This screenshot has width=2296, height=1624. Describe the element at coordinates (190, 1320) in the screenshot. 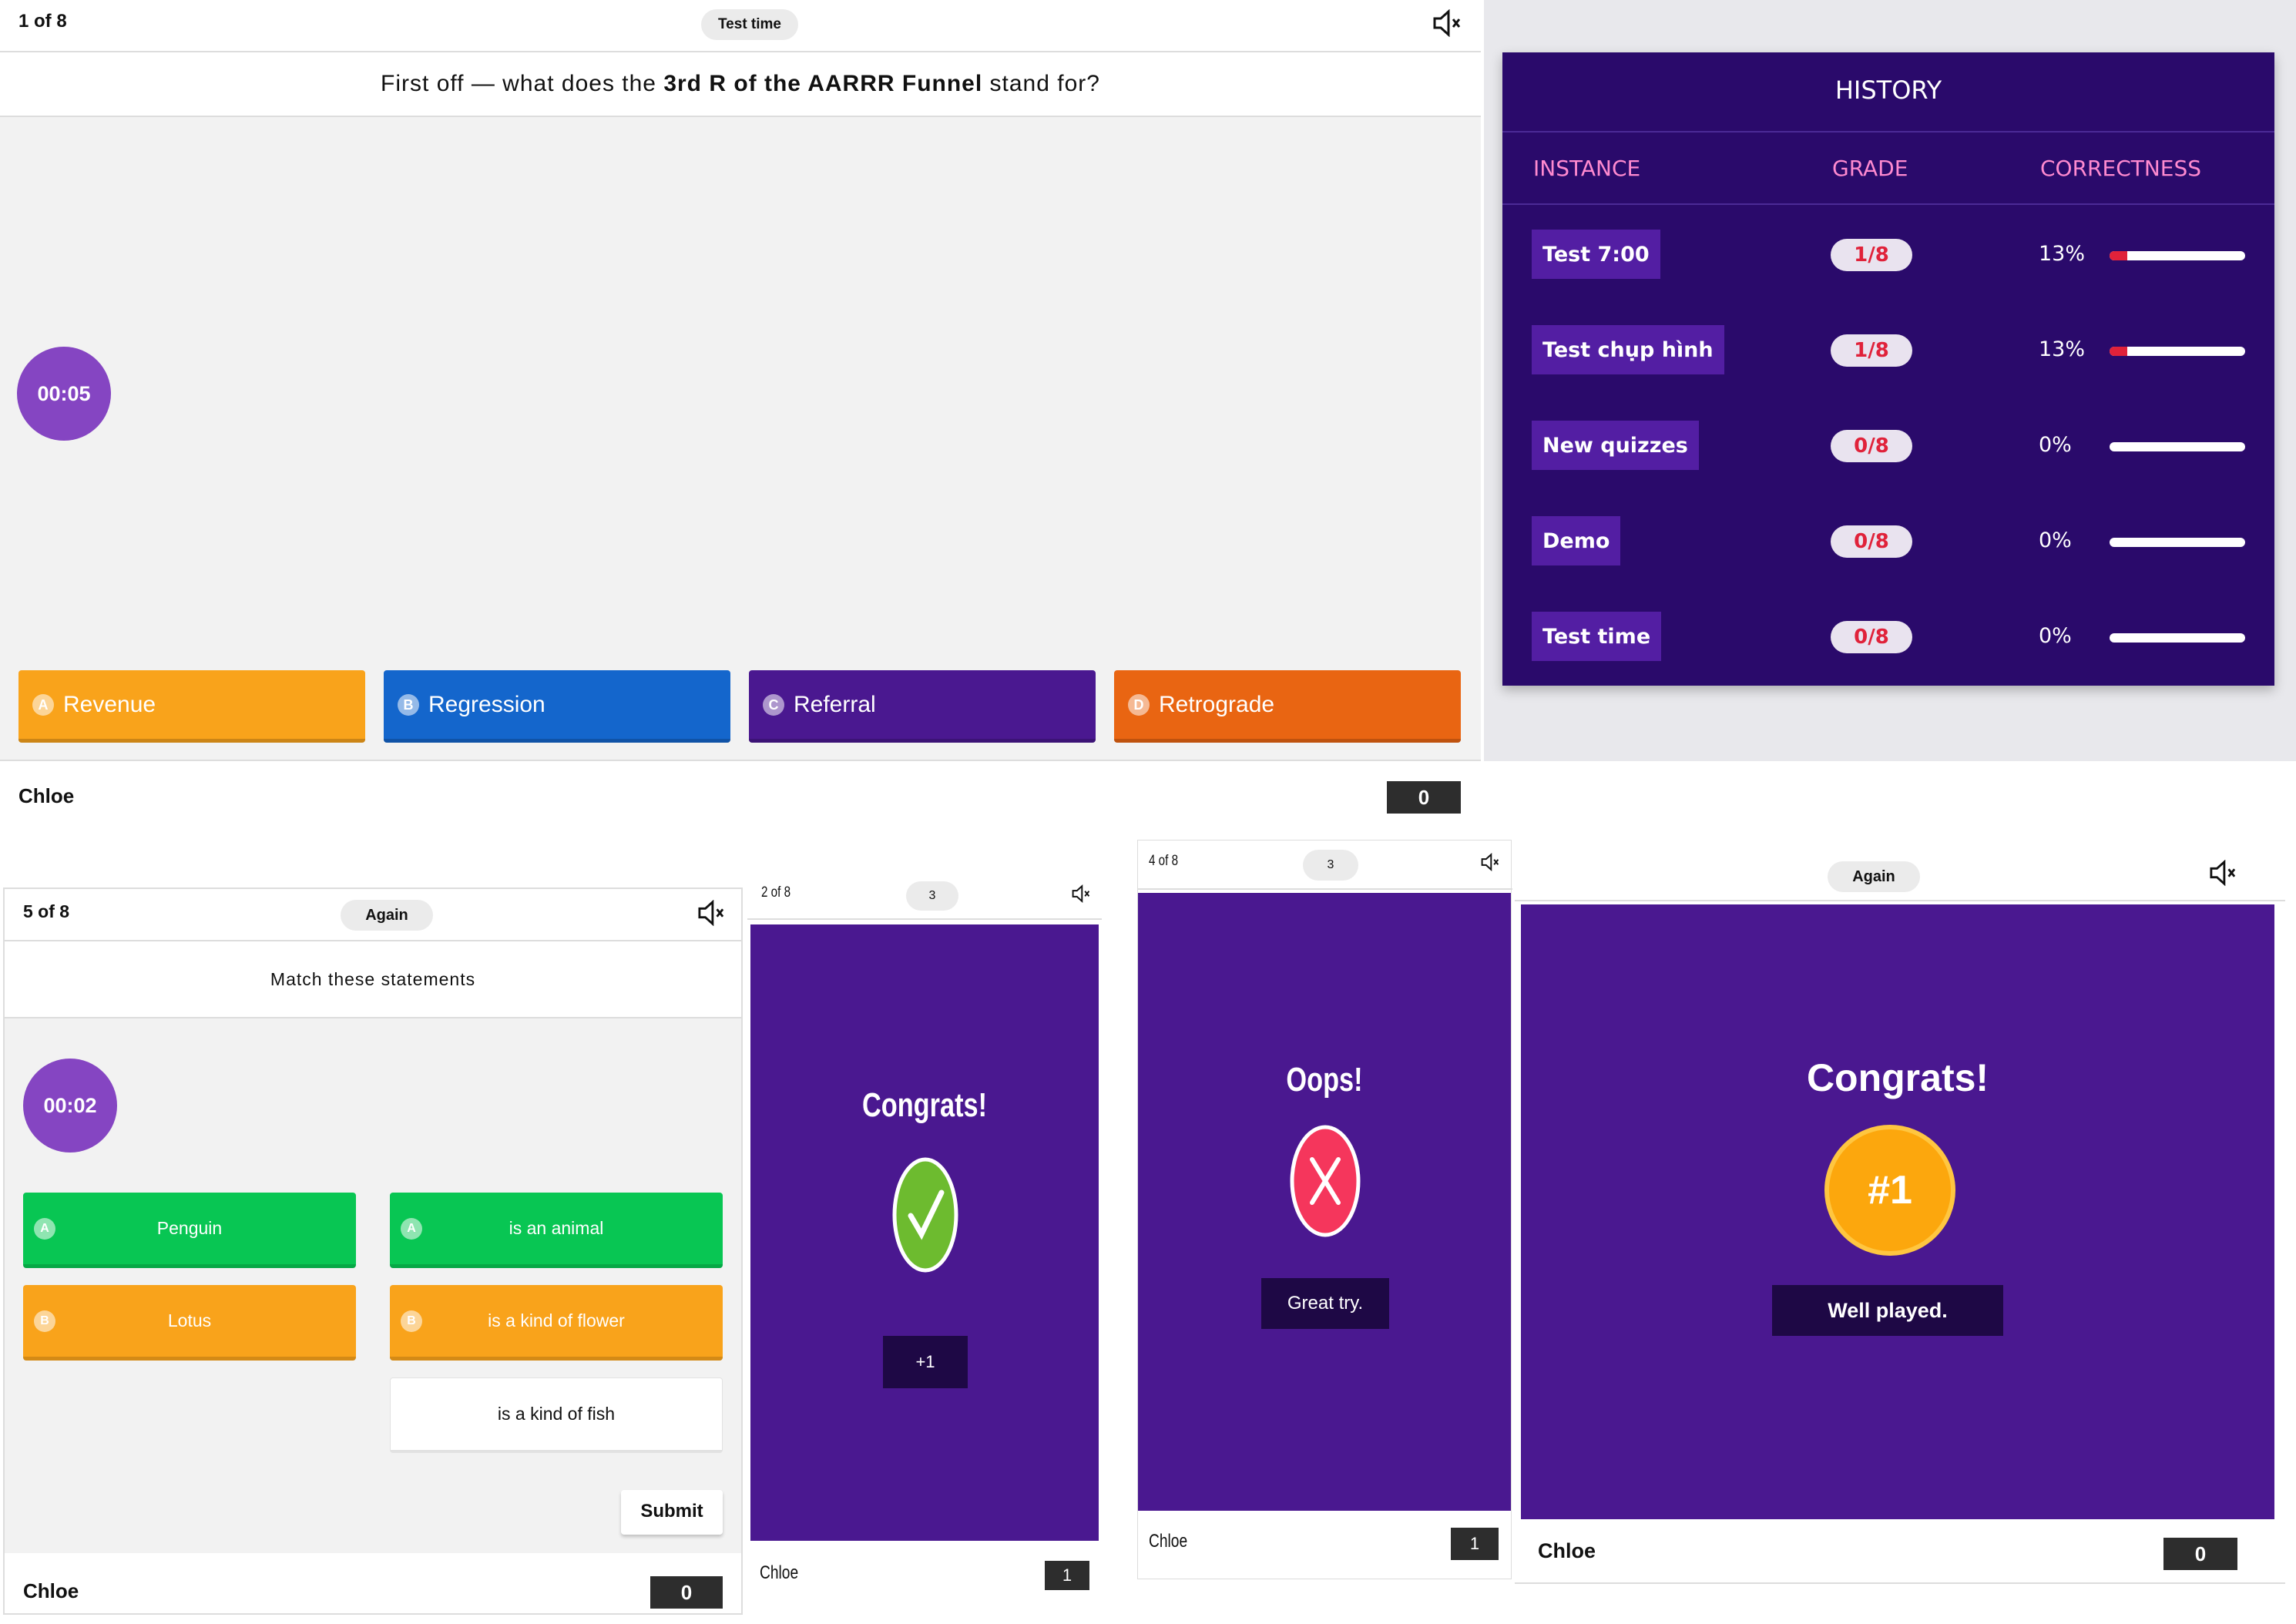

I see `match-left-b-label: Lotus` at that location.